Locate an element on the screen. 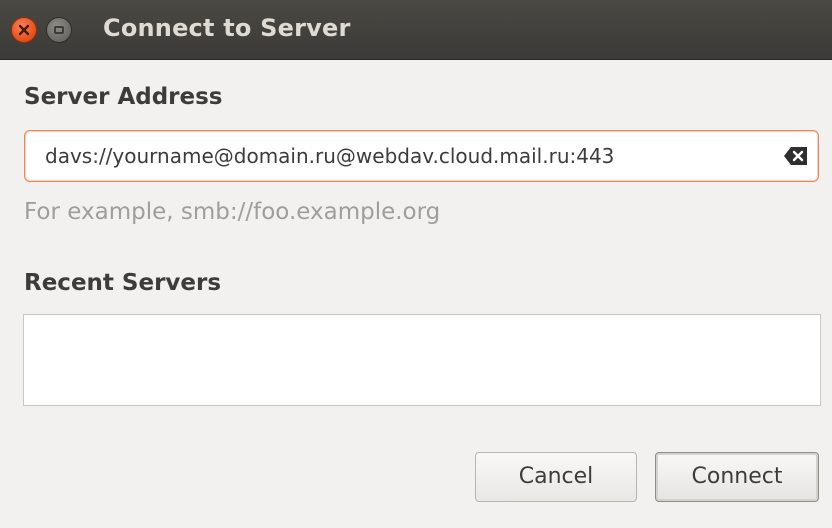  connect-button: Connect is located at coordinates (737, 477).